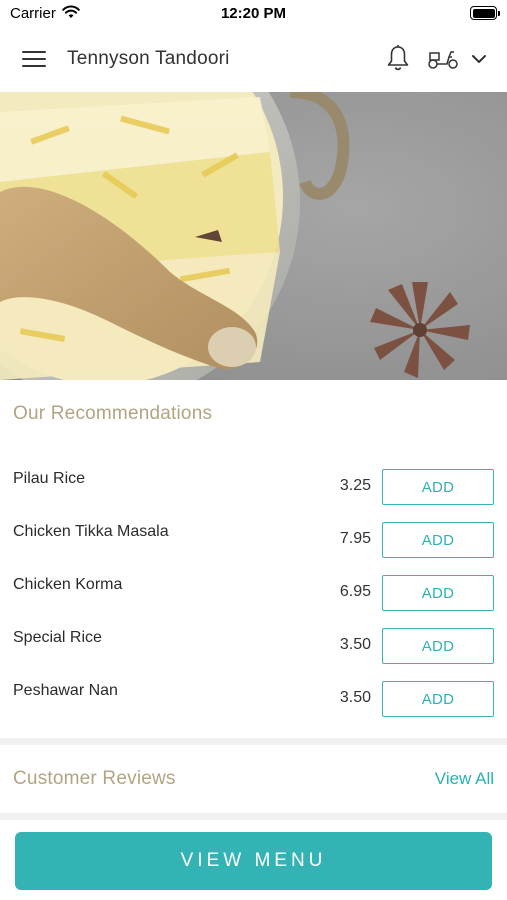  What do you see at coordinates (94, 778) in the screenshot?
I see `reviews-title: Customer Reviews` at bounding box center [94, 778].